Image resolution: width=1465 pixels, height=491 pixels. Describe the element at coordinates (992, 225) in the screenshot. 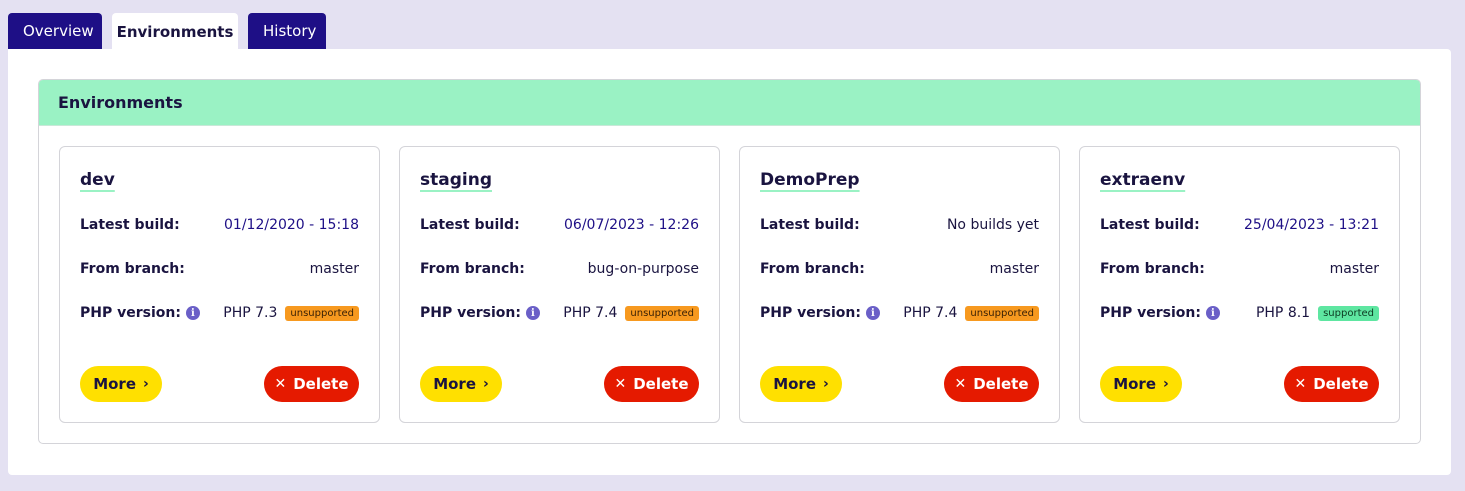

I see `latest-build-value: No builds yet` at that location.